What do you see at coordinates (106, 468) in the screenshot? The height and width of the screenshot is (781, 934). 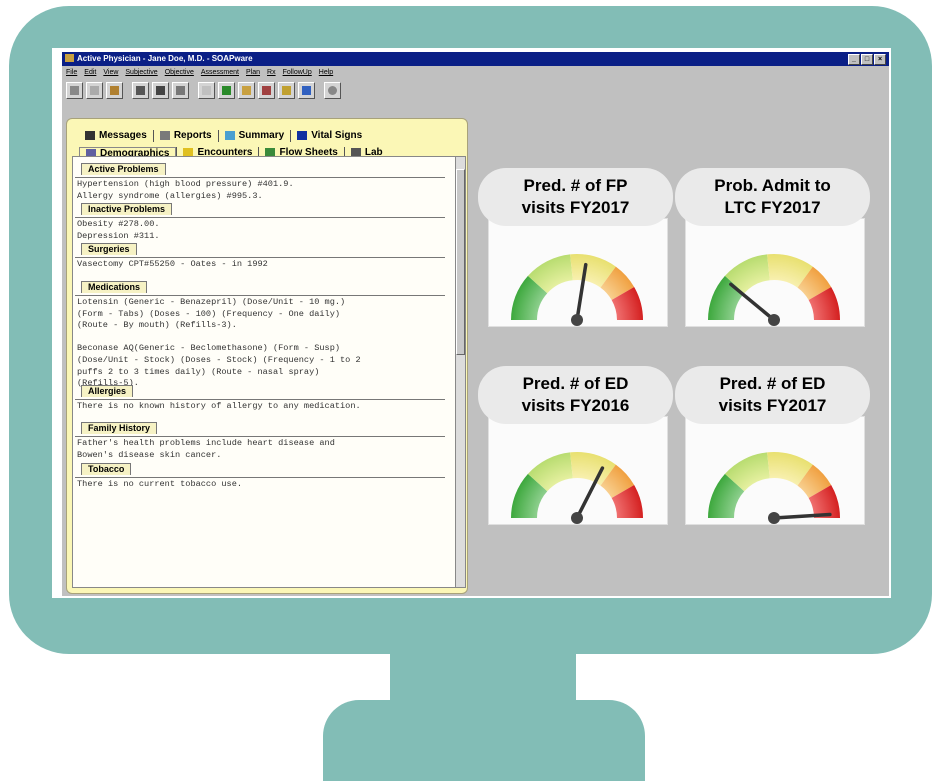 I see `section-header: Tobacco` at bounding box center [106, 468].